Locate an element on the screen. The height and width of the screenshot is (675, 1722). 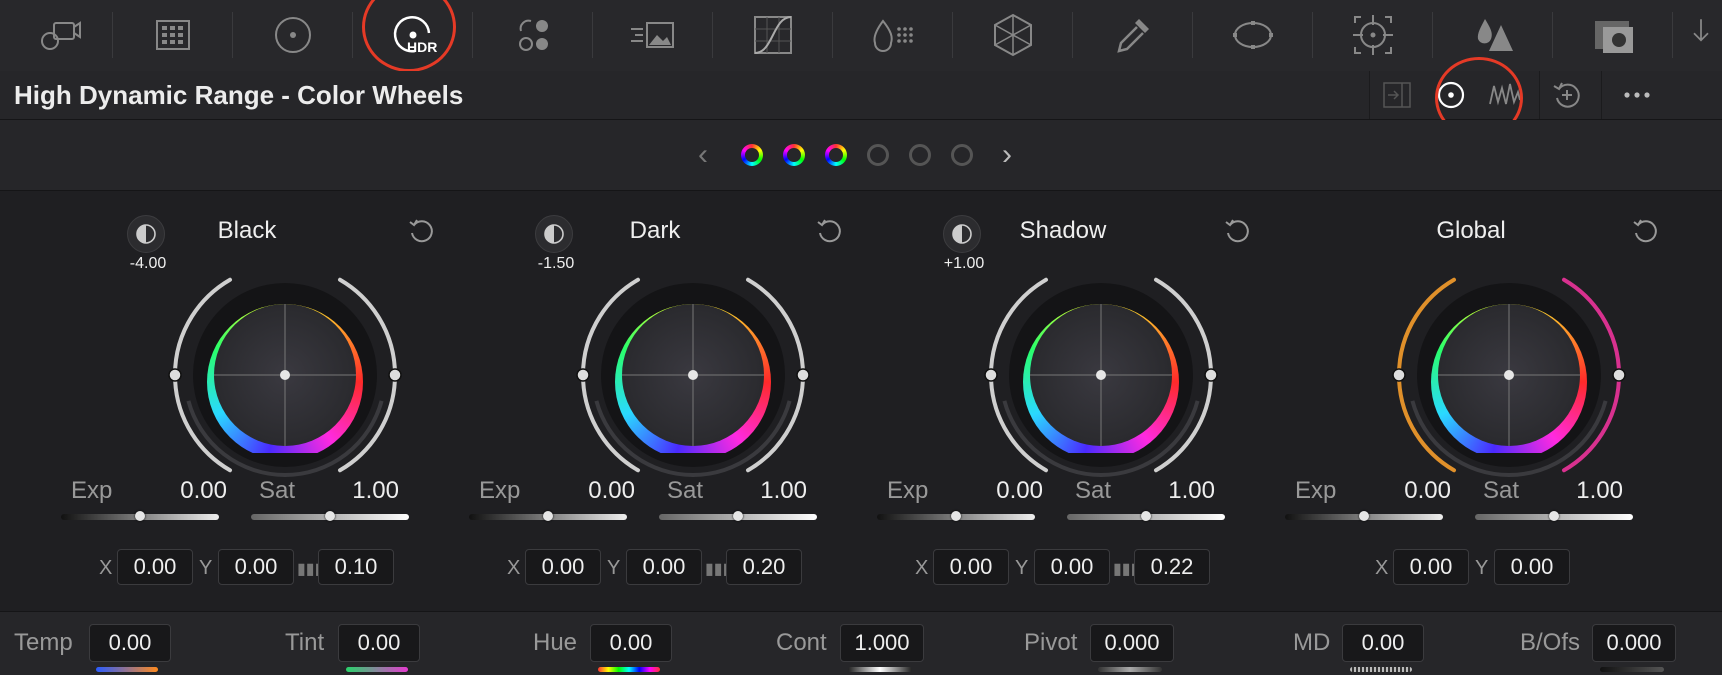
wheels-view-icon is located at coordinates (1451, 95).